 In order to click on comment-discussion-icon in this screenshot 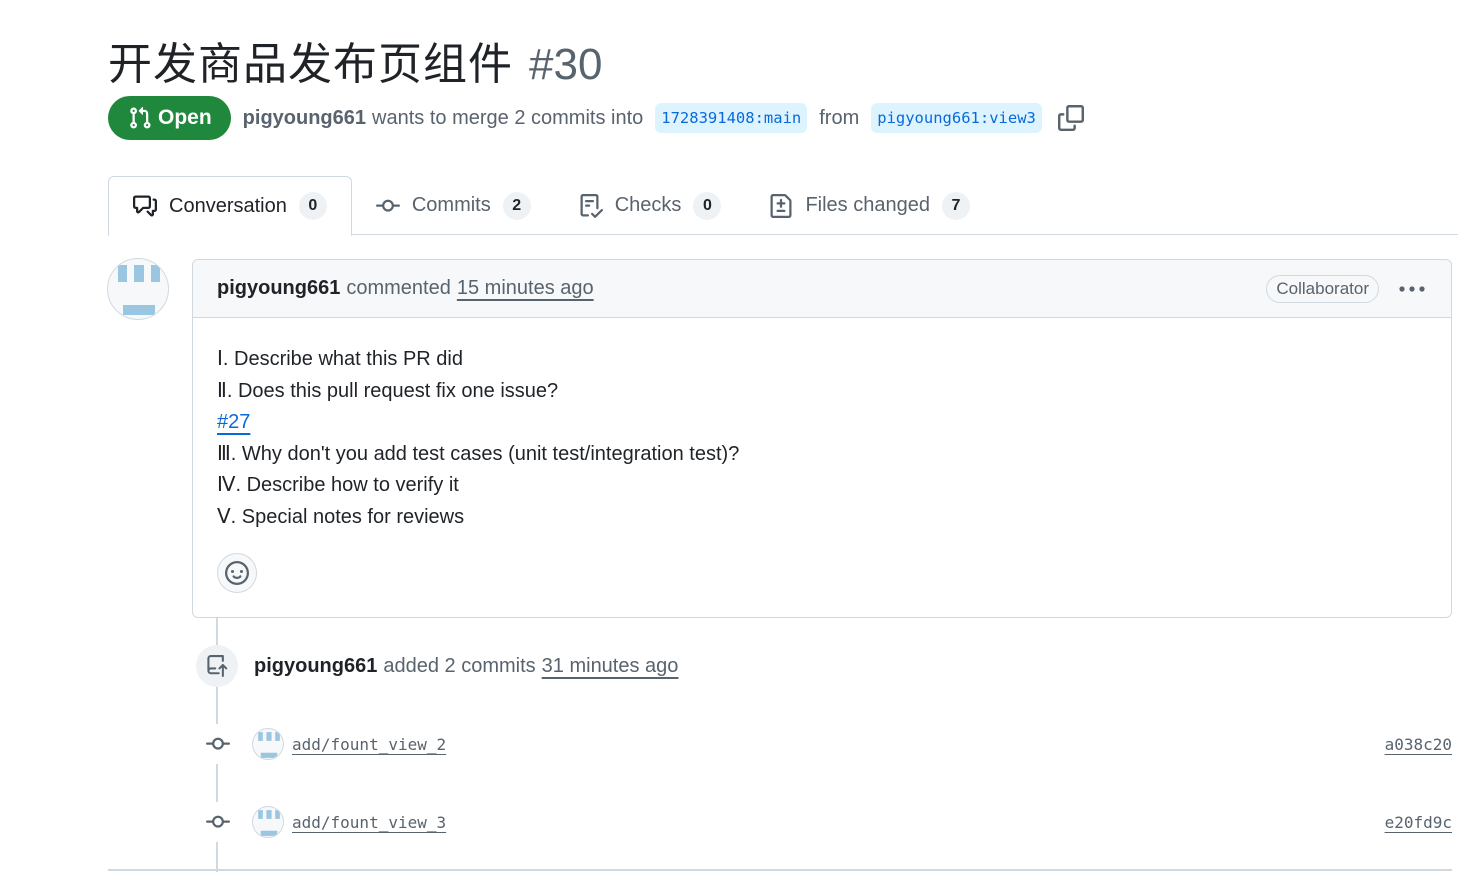, I will do `click(151, 206)`.